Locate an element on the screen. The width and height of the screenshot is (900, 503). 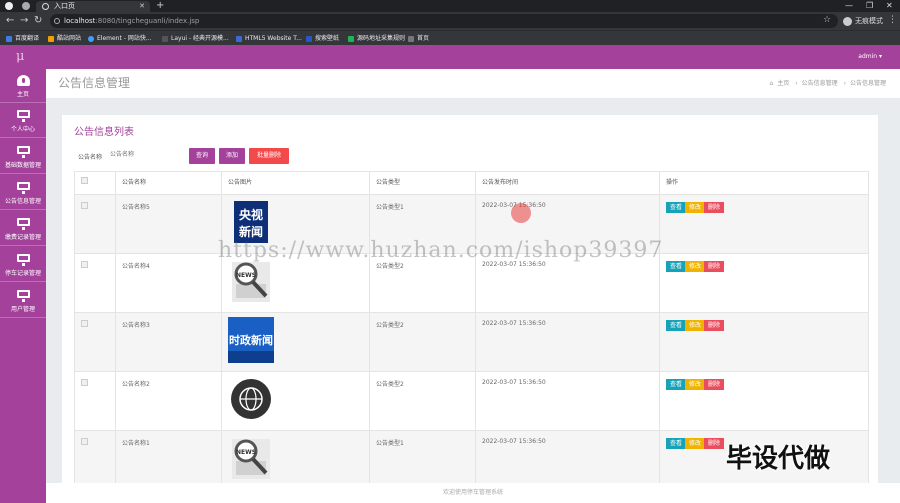
bookmark-item: 百度翻译 is located at coordinates (22, 38).